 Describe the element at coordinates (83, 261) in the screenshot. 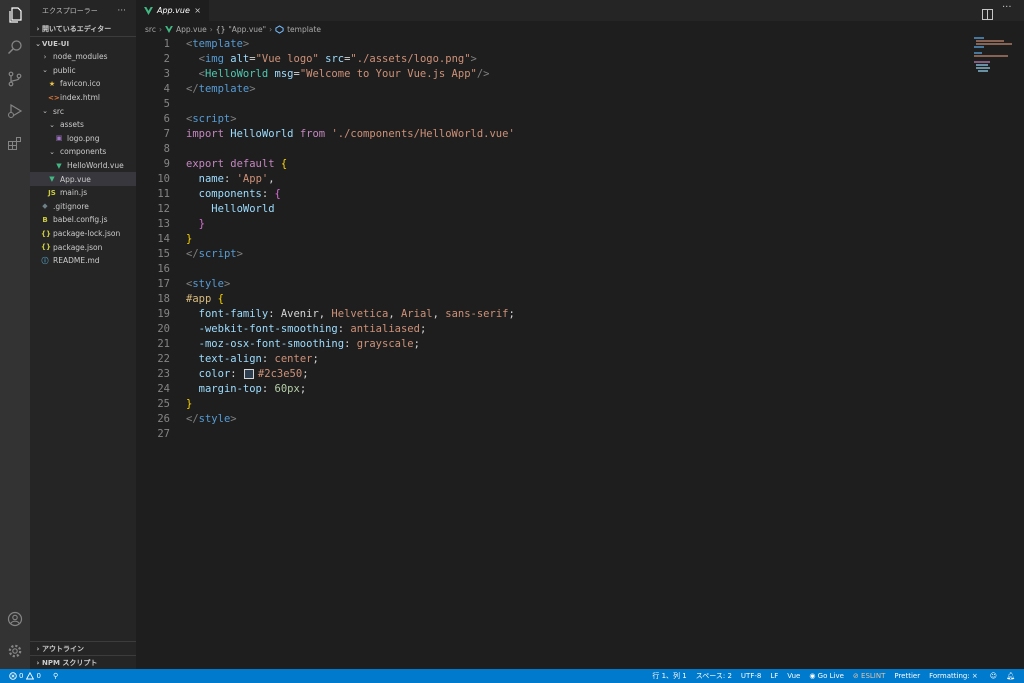

I see `tree-item: ⓘ README.md` at that location.